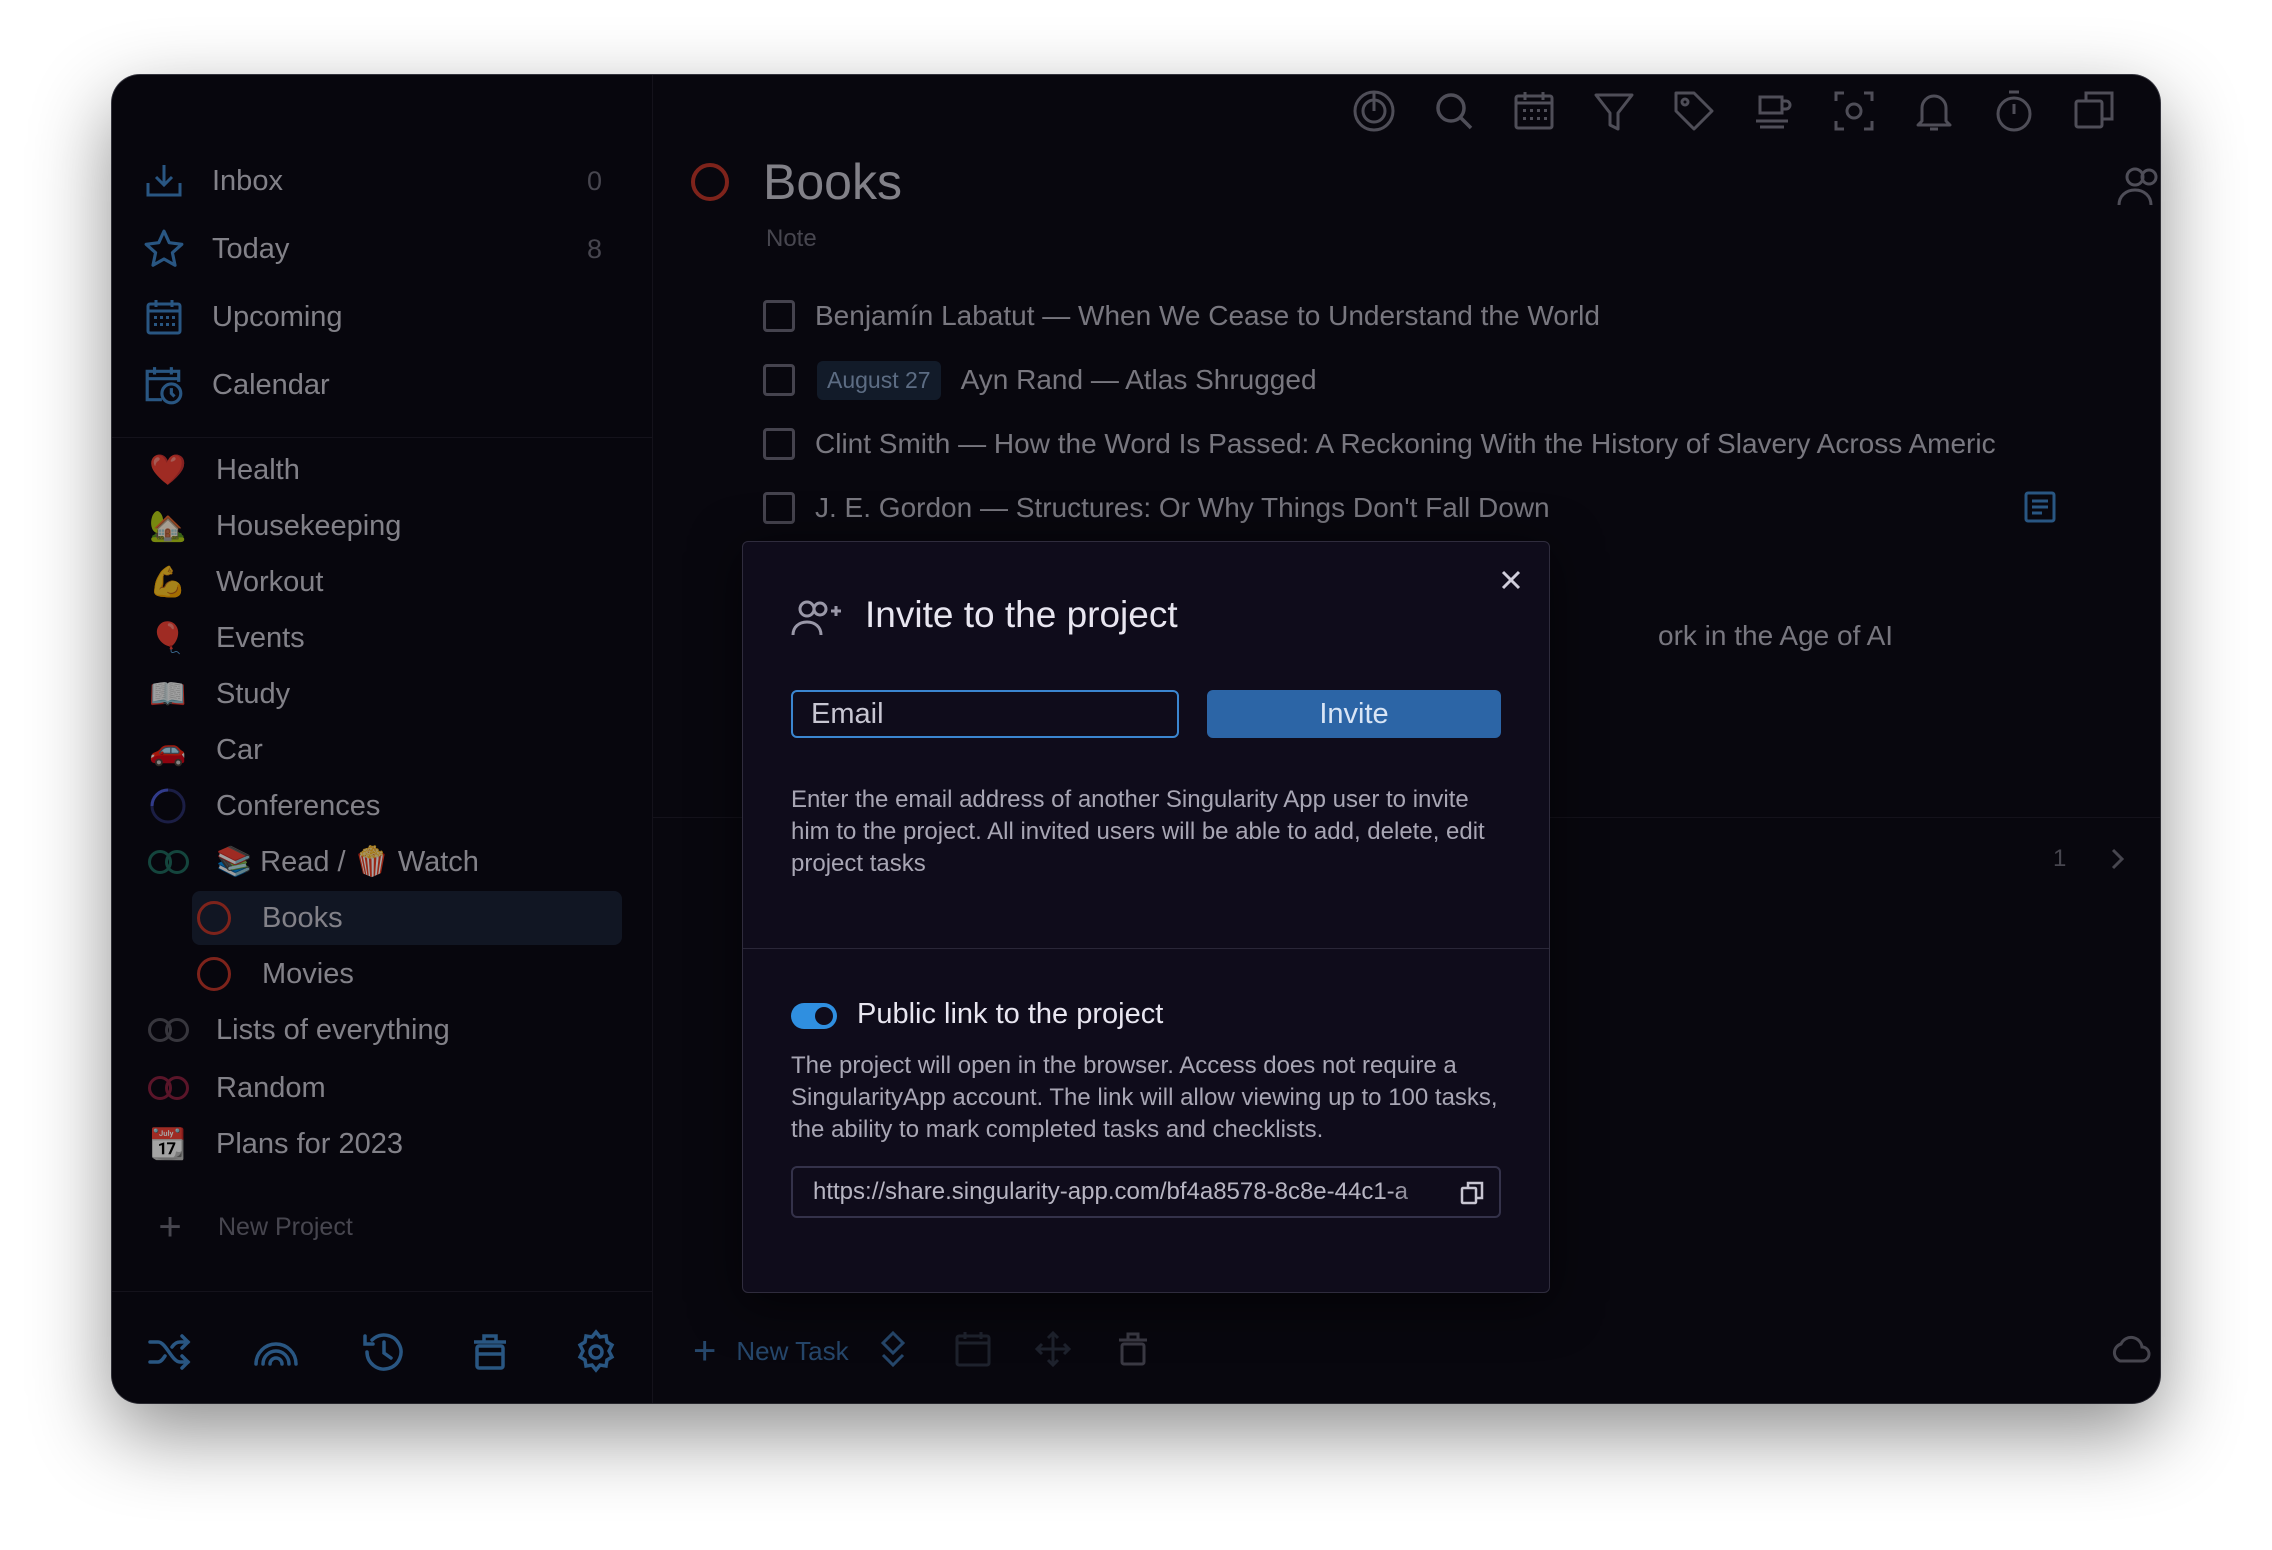 This screenshot has height=1550, width=2272. I want to click on copy-icon, so click(1472, 1193).